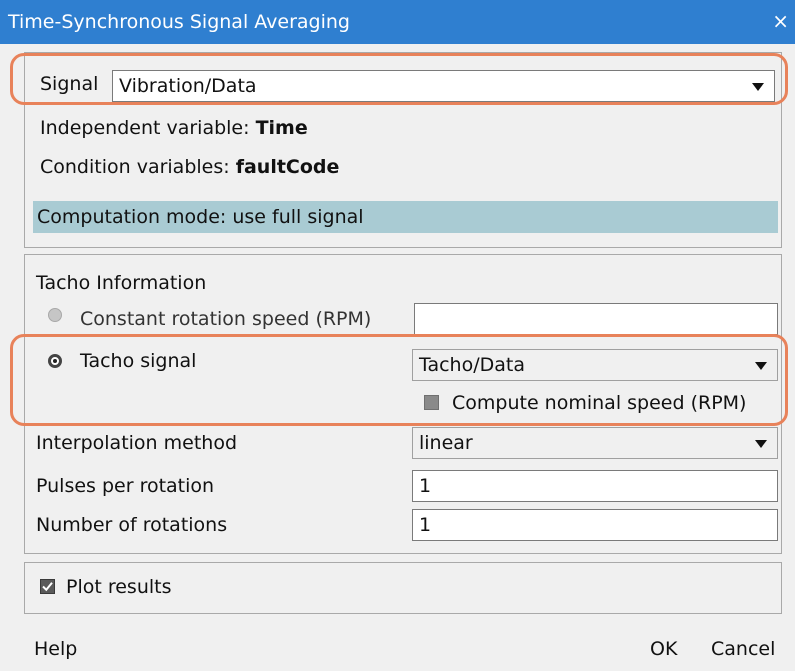  What do you see at coordinates (226, 319) in the screenshot?
I see `constant-speed-label: Constant rotation speed (RPM)` at bounding box center [226, 319].